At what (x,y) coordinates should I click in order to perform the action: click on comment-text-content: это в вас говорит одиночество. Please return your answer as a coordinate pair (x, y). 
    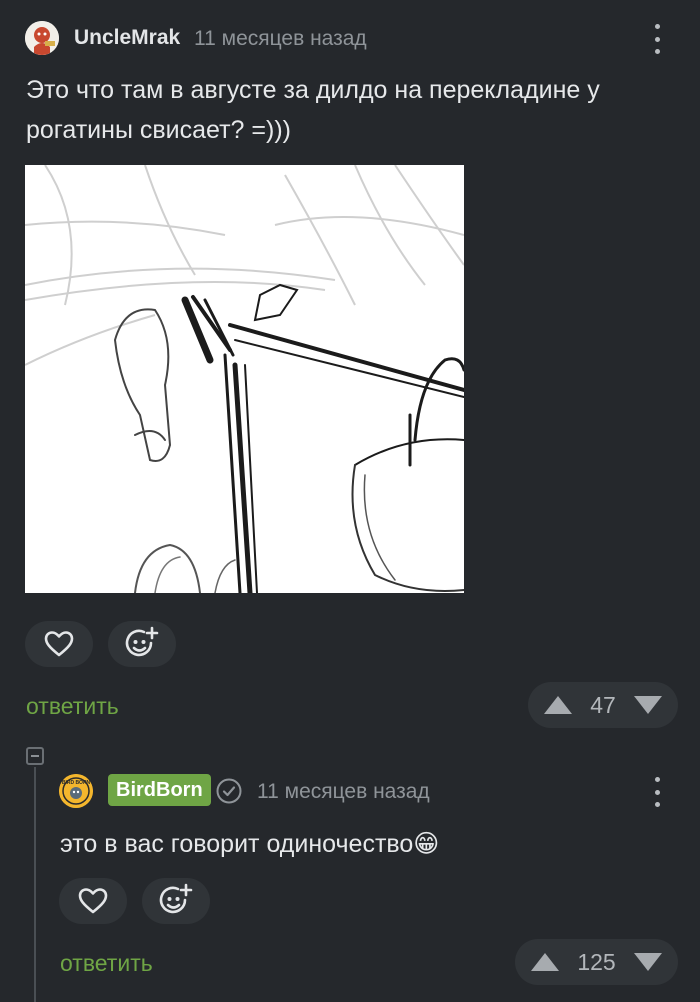
    Looking at the image, I should click on (237, 844).